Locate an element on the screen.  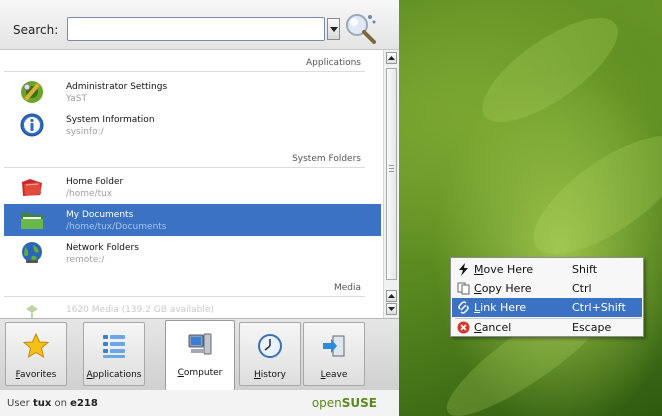
network-icon is located at coordinates (32, 252).